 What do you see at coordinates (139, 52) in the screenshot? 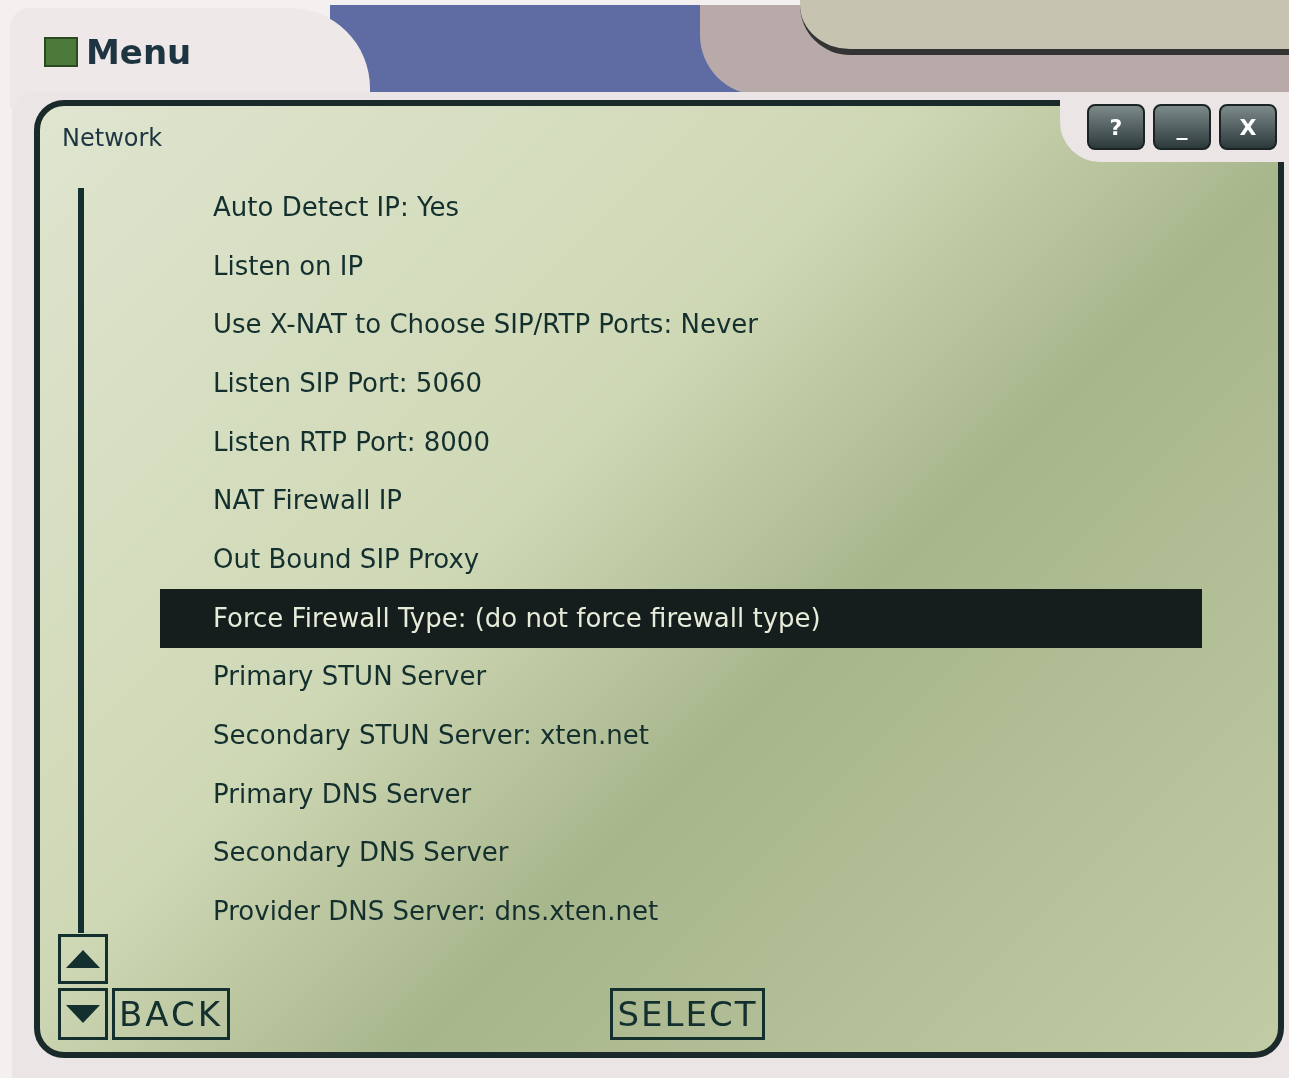
I see `tab-title: Menu` at bounding box center [139, 52].